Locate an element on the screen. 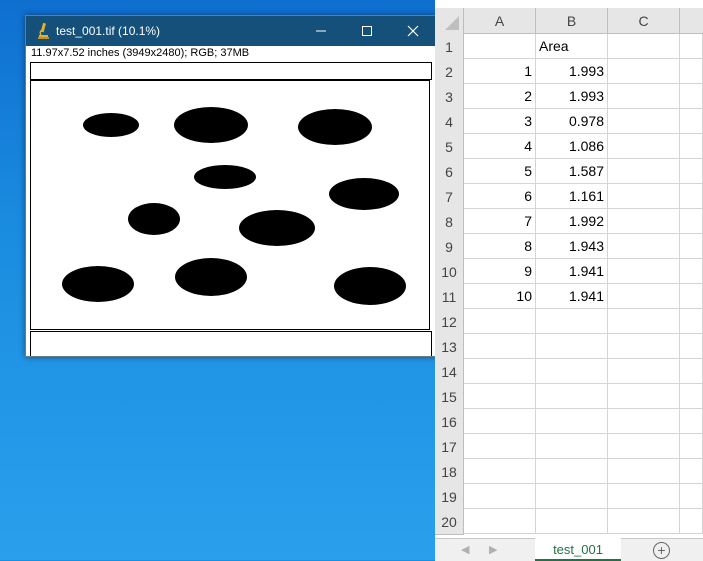 Image resolution: width=703 pixels, height=561 pixels. scroll-right-icon: ▶ is located at coordinates (493, 549).